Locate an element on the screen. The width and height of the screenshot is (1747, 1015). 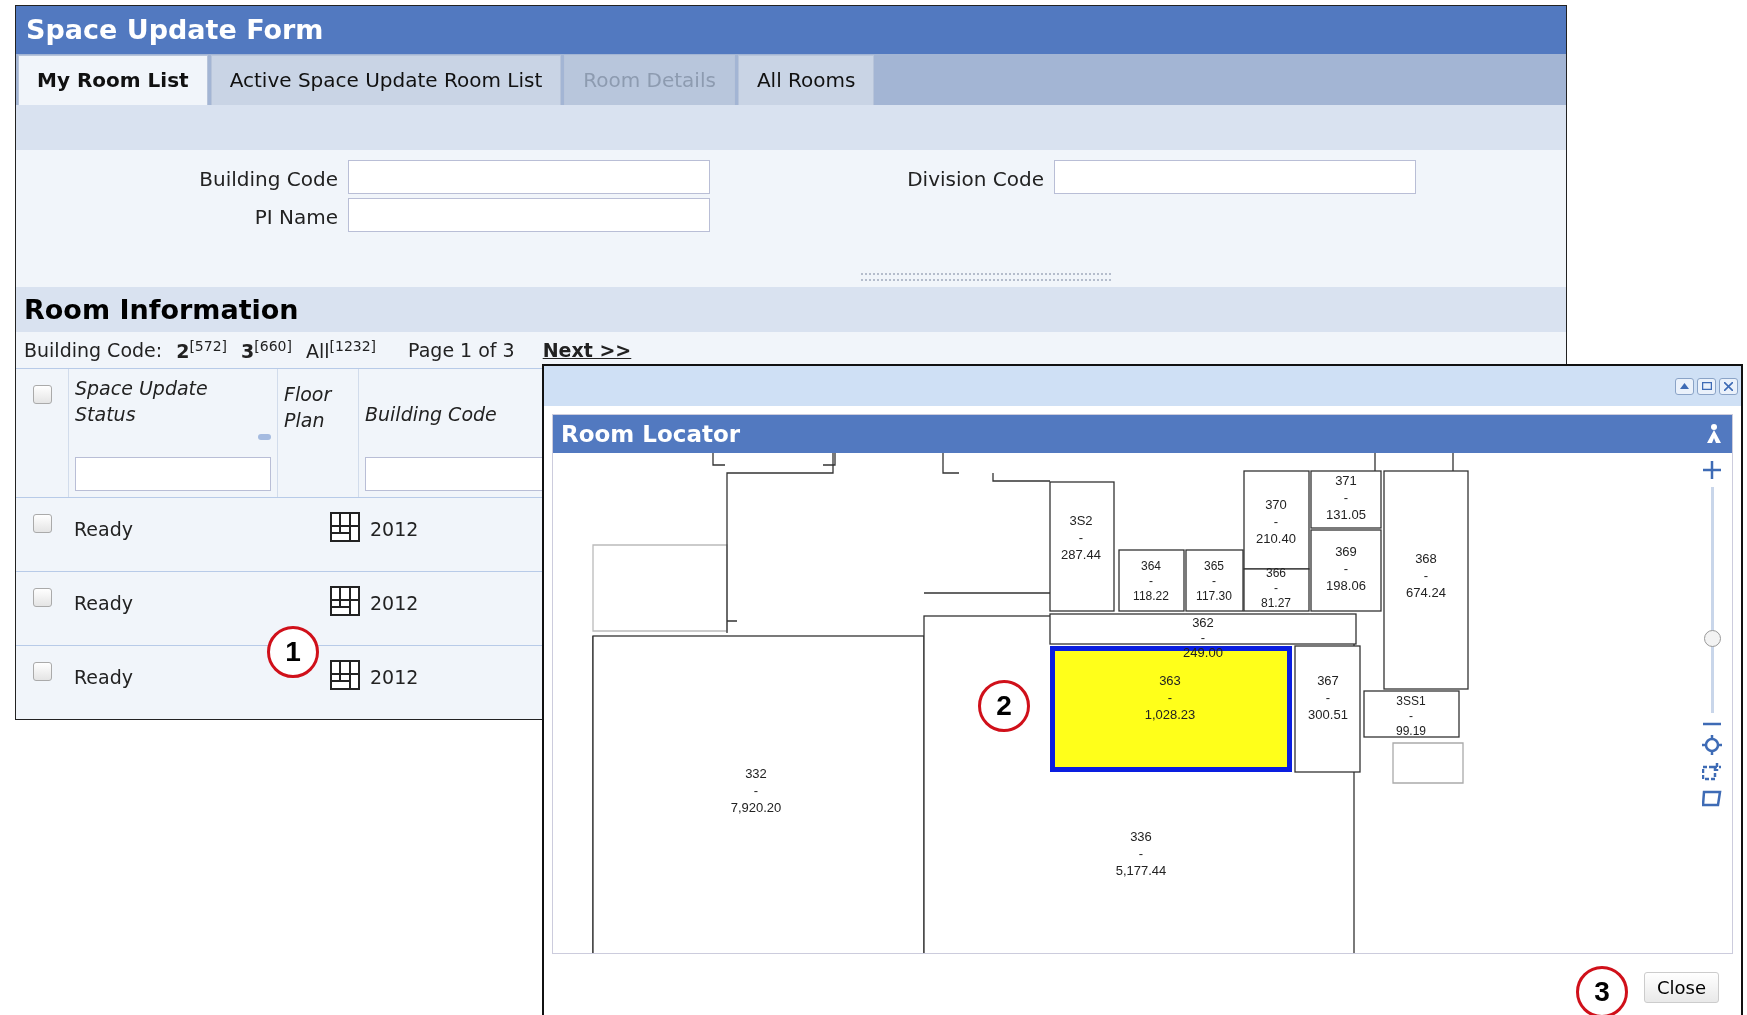
room-label: 3S2 - 287.44 is located at coordinates (1081, 537).